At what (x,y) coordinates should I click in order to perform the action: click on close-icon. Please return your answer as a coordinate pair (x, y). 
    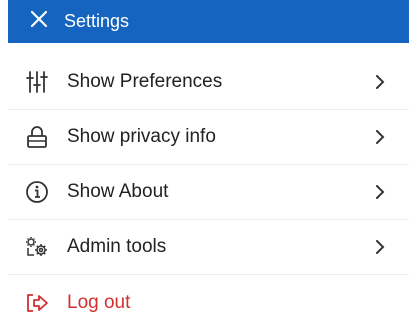
    Looking at the image, I should click on (39, 21).